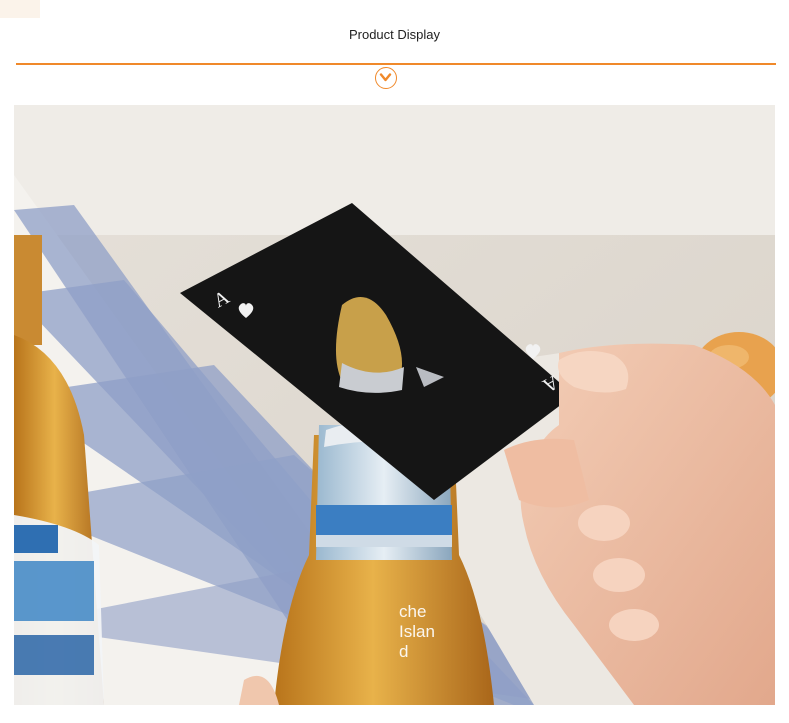 The width and height of the screenshot is (789, 723). I want to click on watermark-line: Islan, so click(417, 631).